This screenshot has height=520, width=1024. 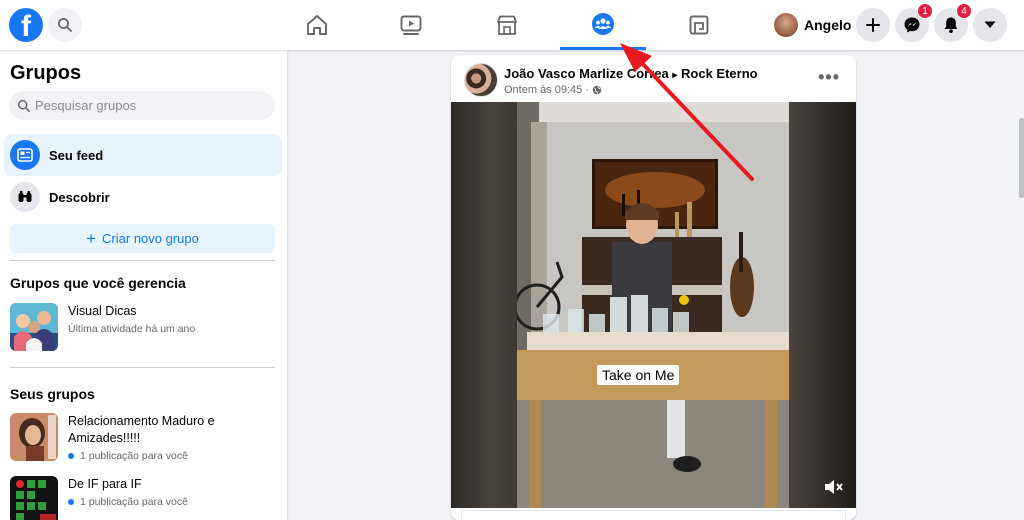 I want to click on profile-name: Angelo, so click(x=828, y=25).